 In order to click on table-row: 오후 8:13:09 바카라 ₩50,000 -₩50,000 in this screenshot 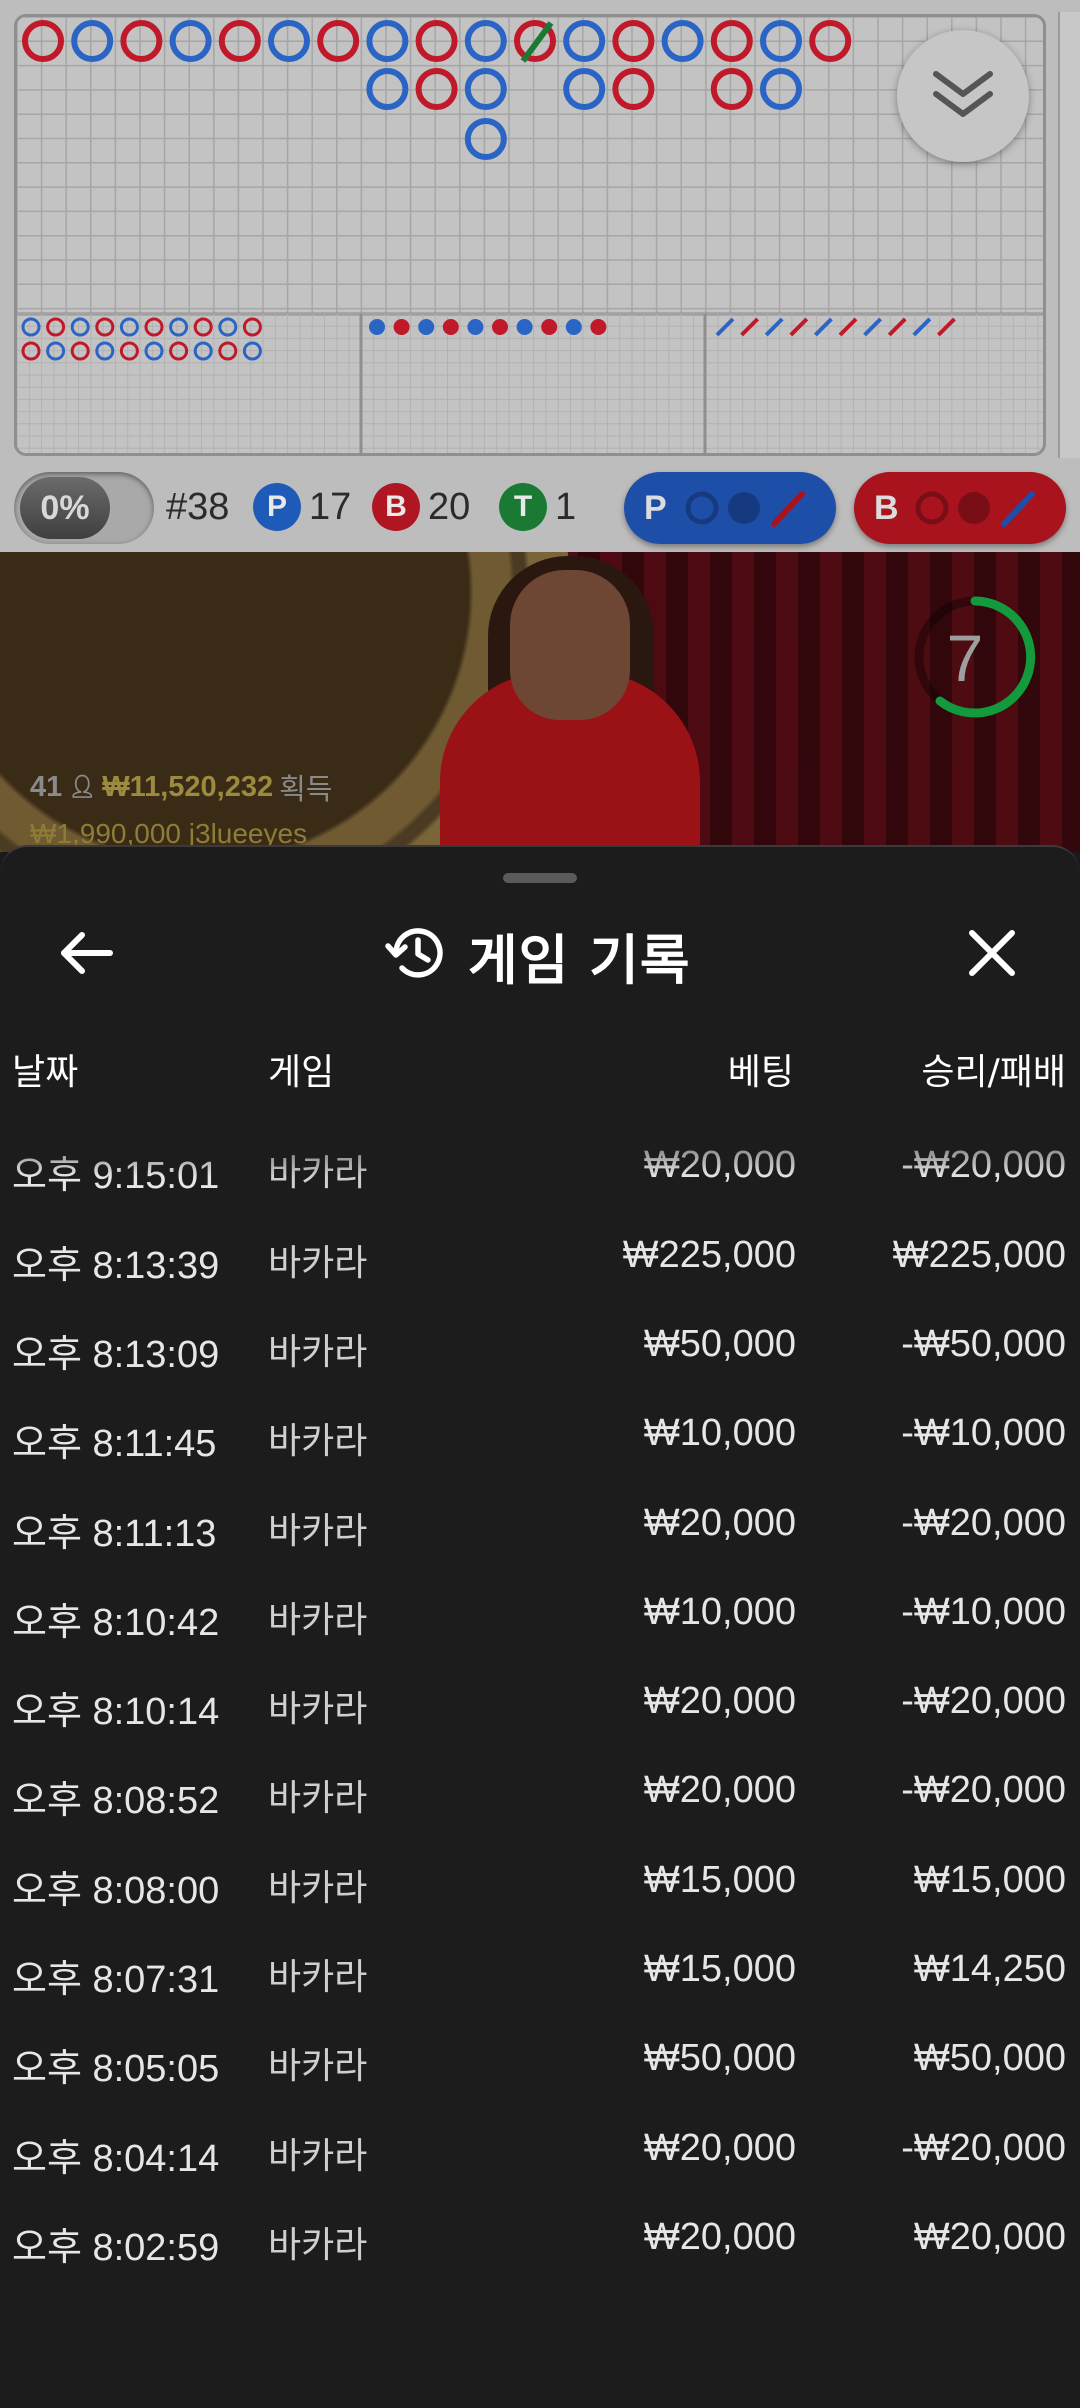, I will do `click(540, 1349)`.